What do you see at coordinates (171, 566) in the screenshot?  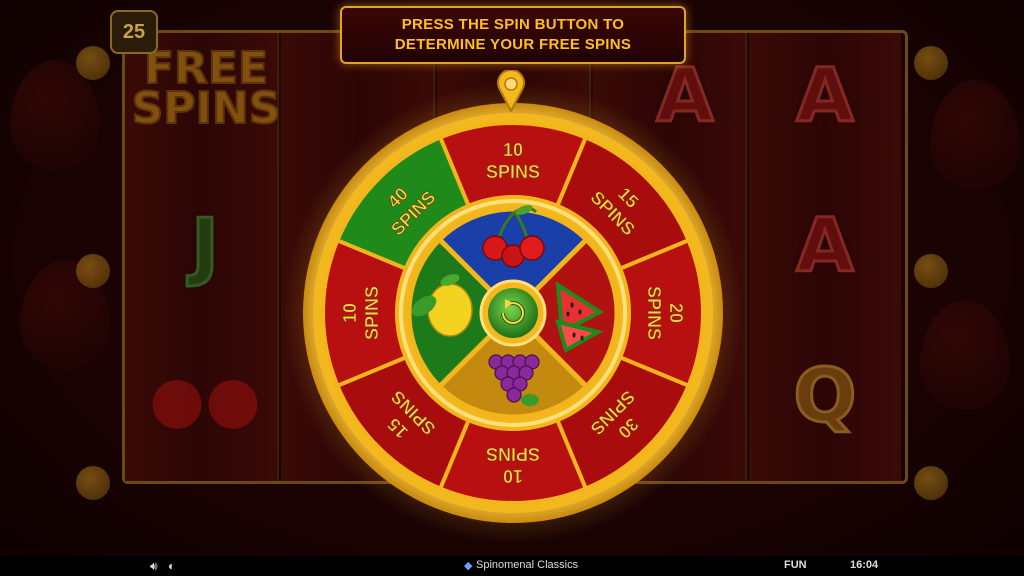 I see `rabbit-icon: ◐` at bounding box center [171, 566].